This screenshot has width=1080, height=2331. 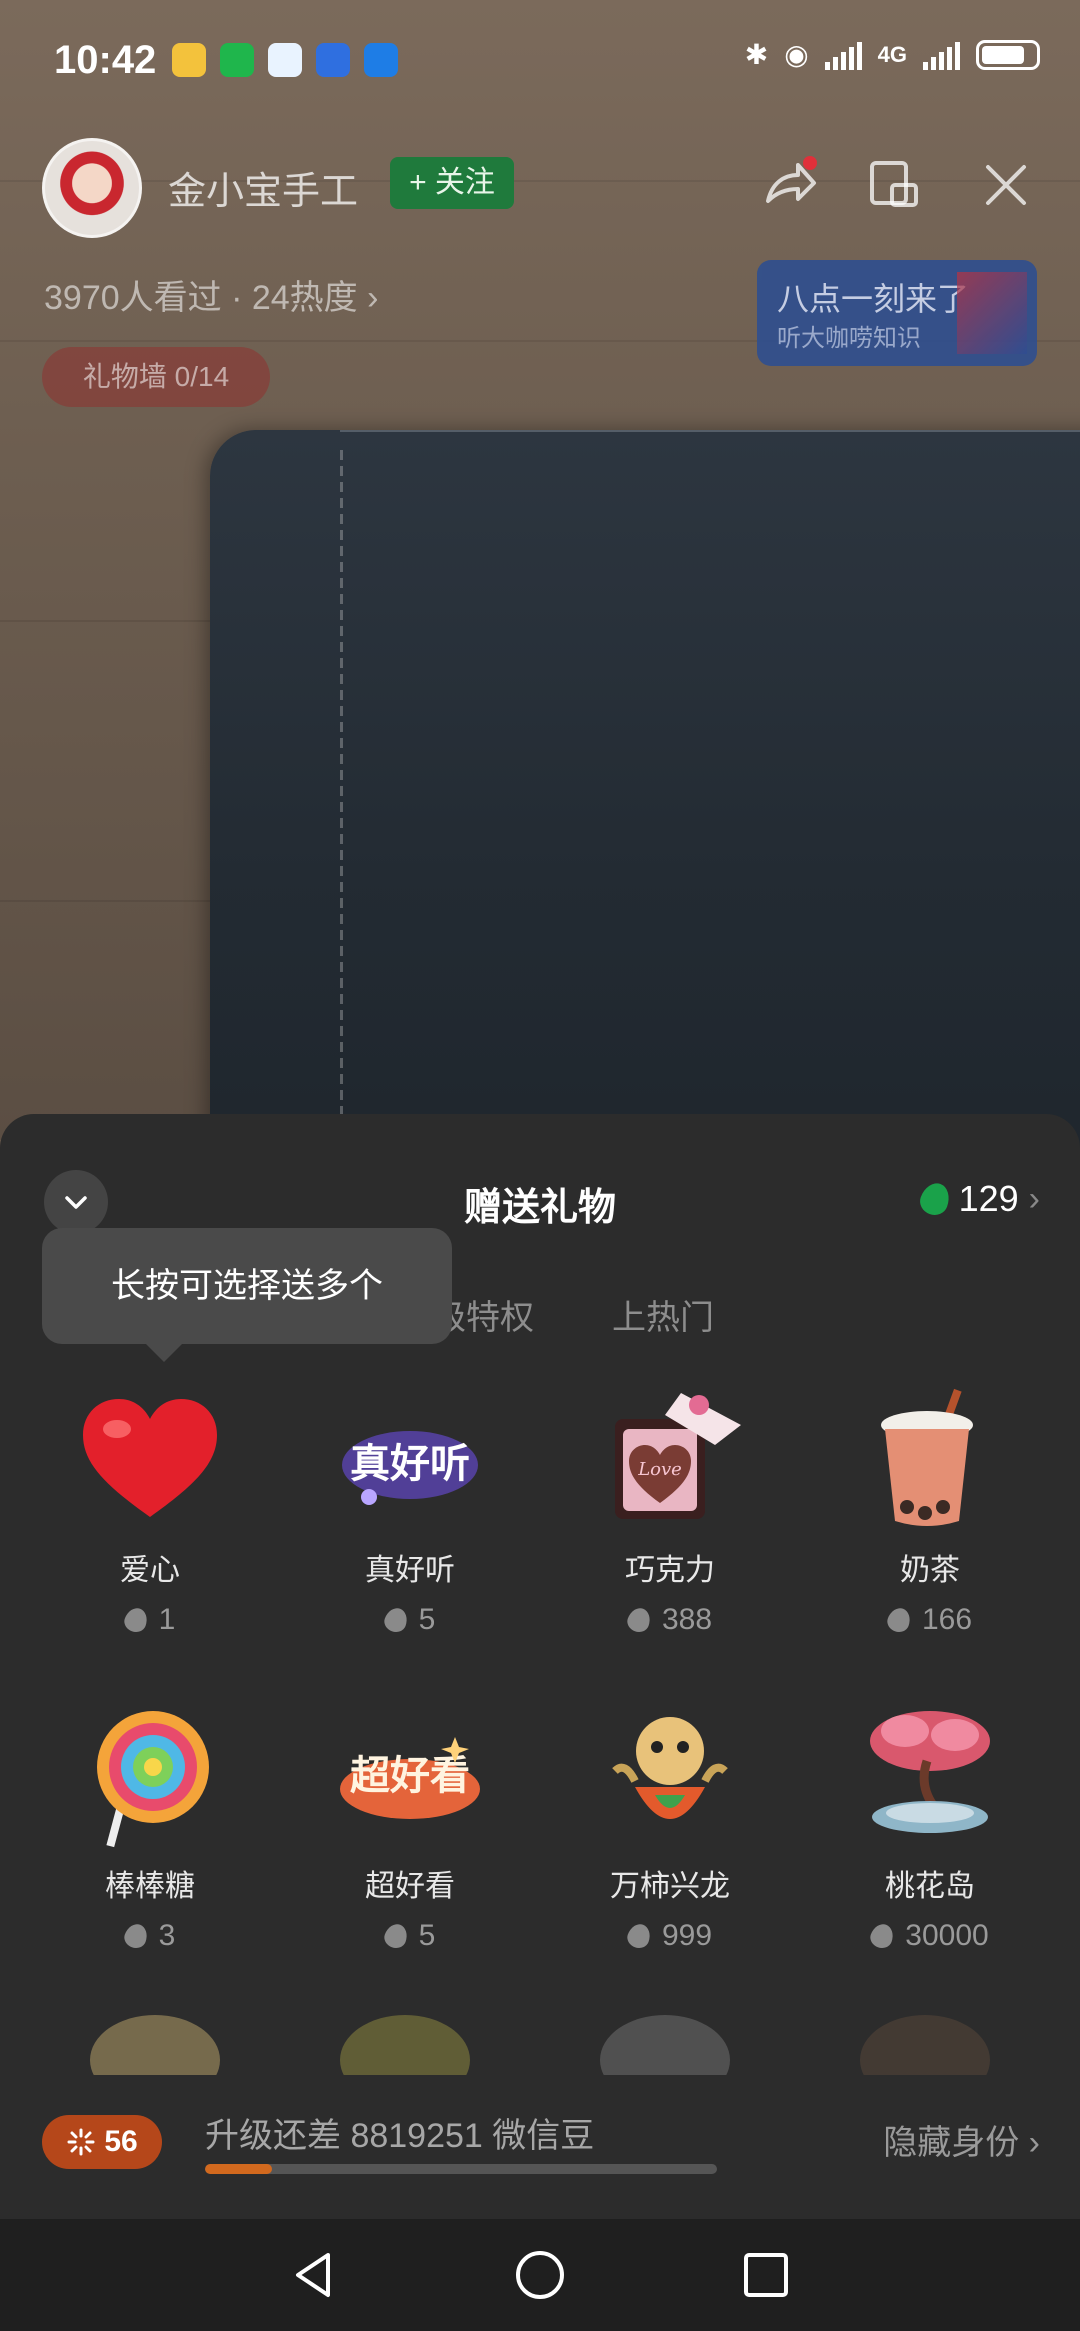 What do you see at coordinates (670, 1776) in the screenshot?
I see `dragon-icon` at bounding box center [670, 1776].